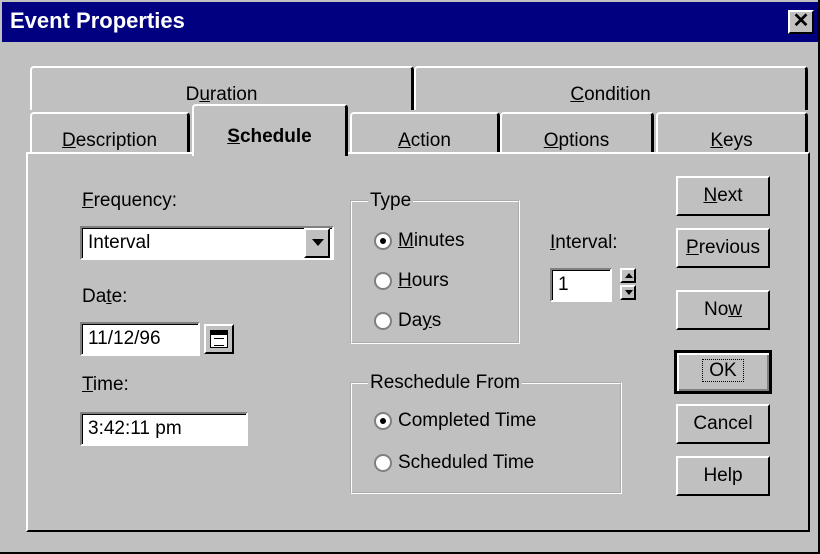 This screenshot has width=820, height=554. I want to click on calendar-icon, so click(219, 339).